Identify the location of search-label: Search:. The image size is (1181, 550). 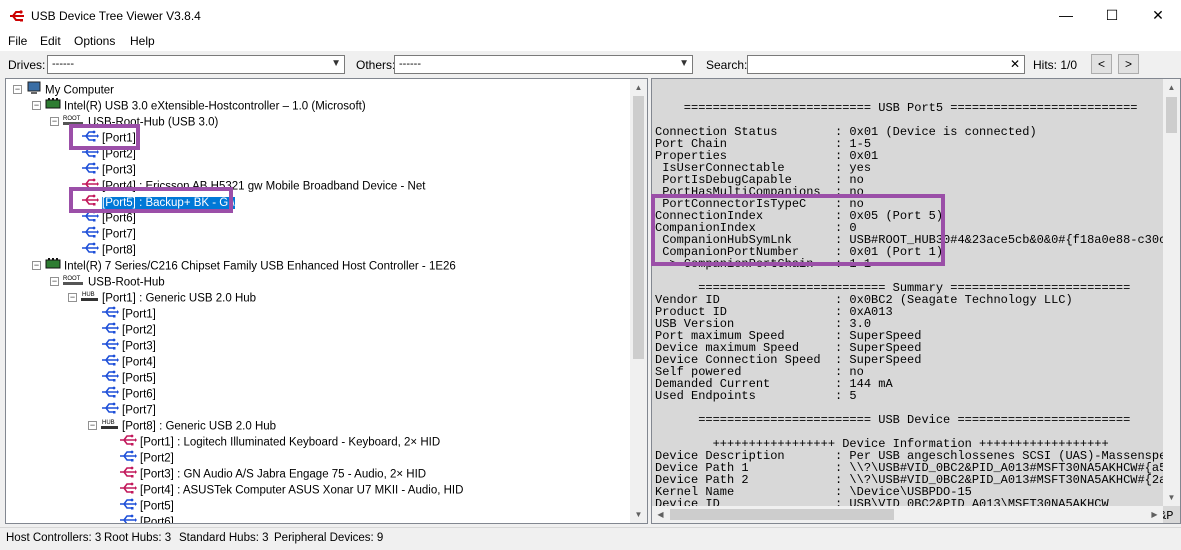
(727, 65).